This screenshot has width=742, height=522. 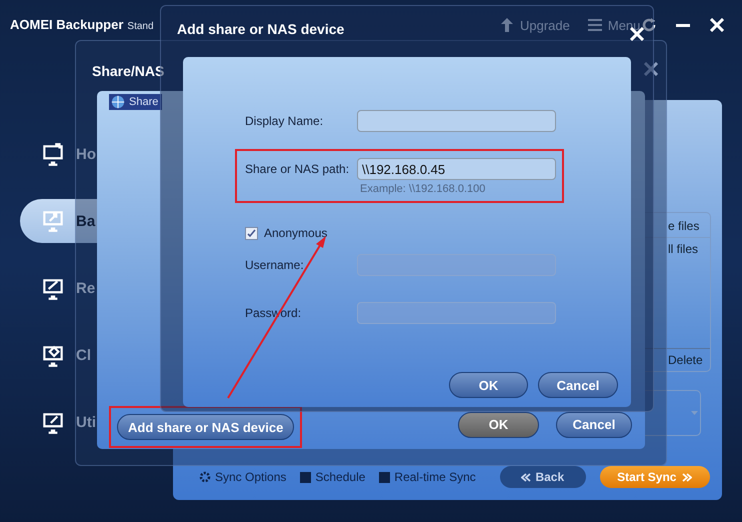 What do you see at coordinates (507, 25) in the screenshot?
I see `up-arrow-icon` at bounding box center [507, 25].